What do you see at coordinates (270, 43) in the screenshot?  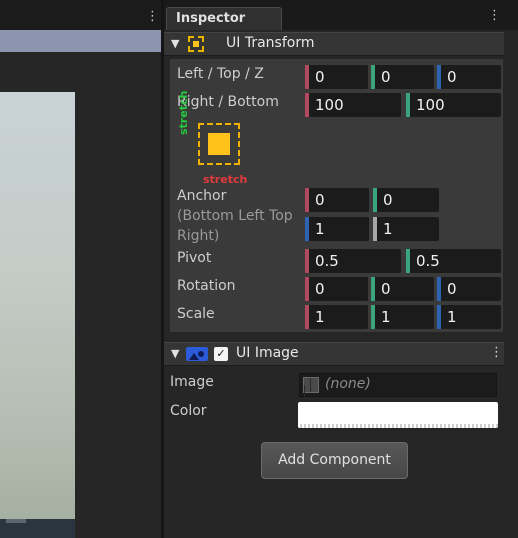 I see `ui-transform-title: UI Transform` at bounding box center [270, 43].